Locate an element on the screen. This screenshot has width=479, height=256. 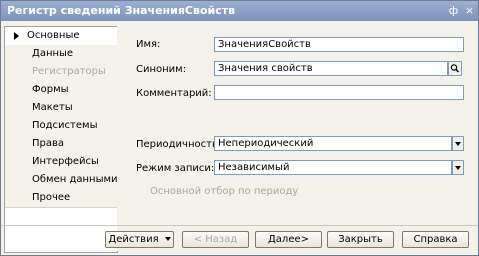
sidebar-item-label: Регистраторы is located at coordinates (69, 71).